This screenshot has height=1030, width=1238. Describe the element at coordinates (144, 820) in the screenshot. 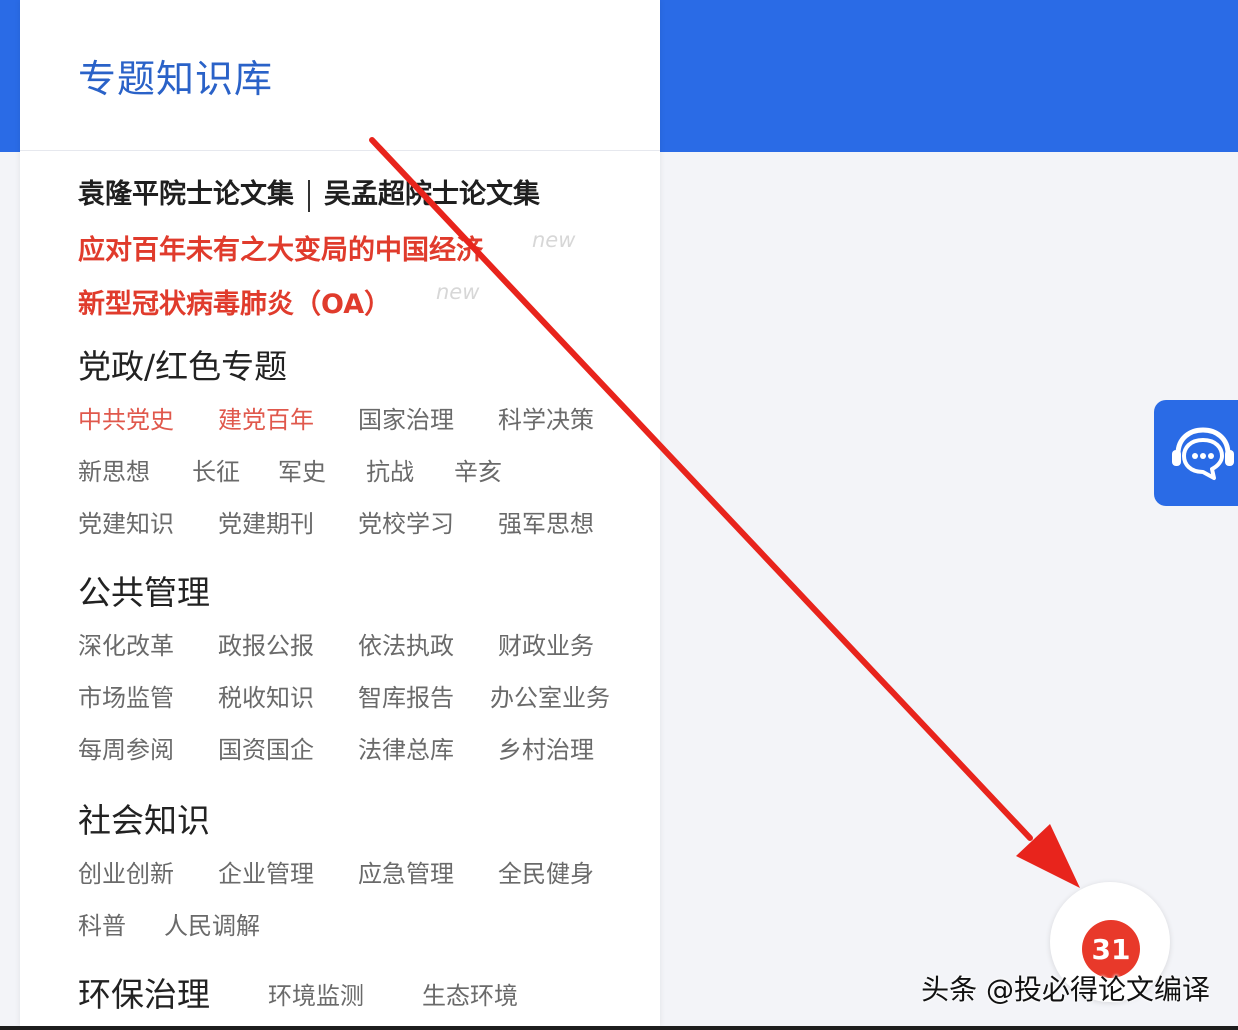

I see `section-title-social: 社会知识` at that location.